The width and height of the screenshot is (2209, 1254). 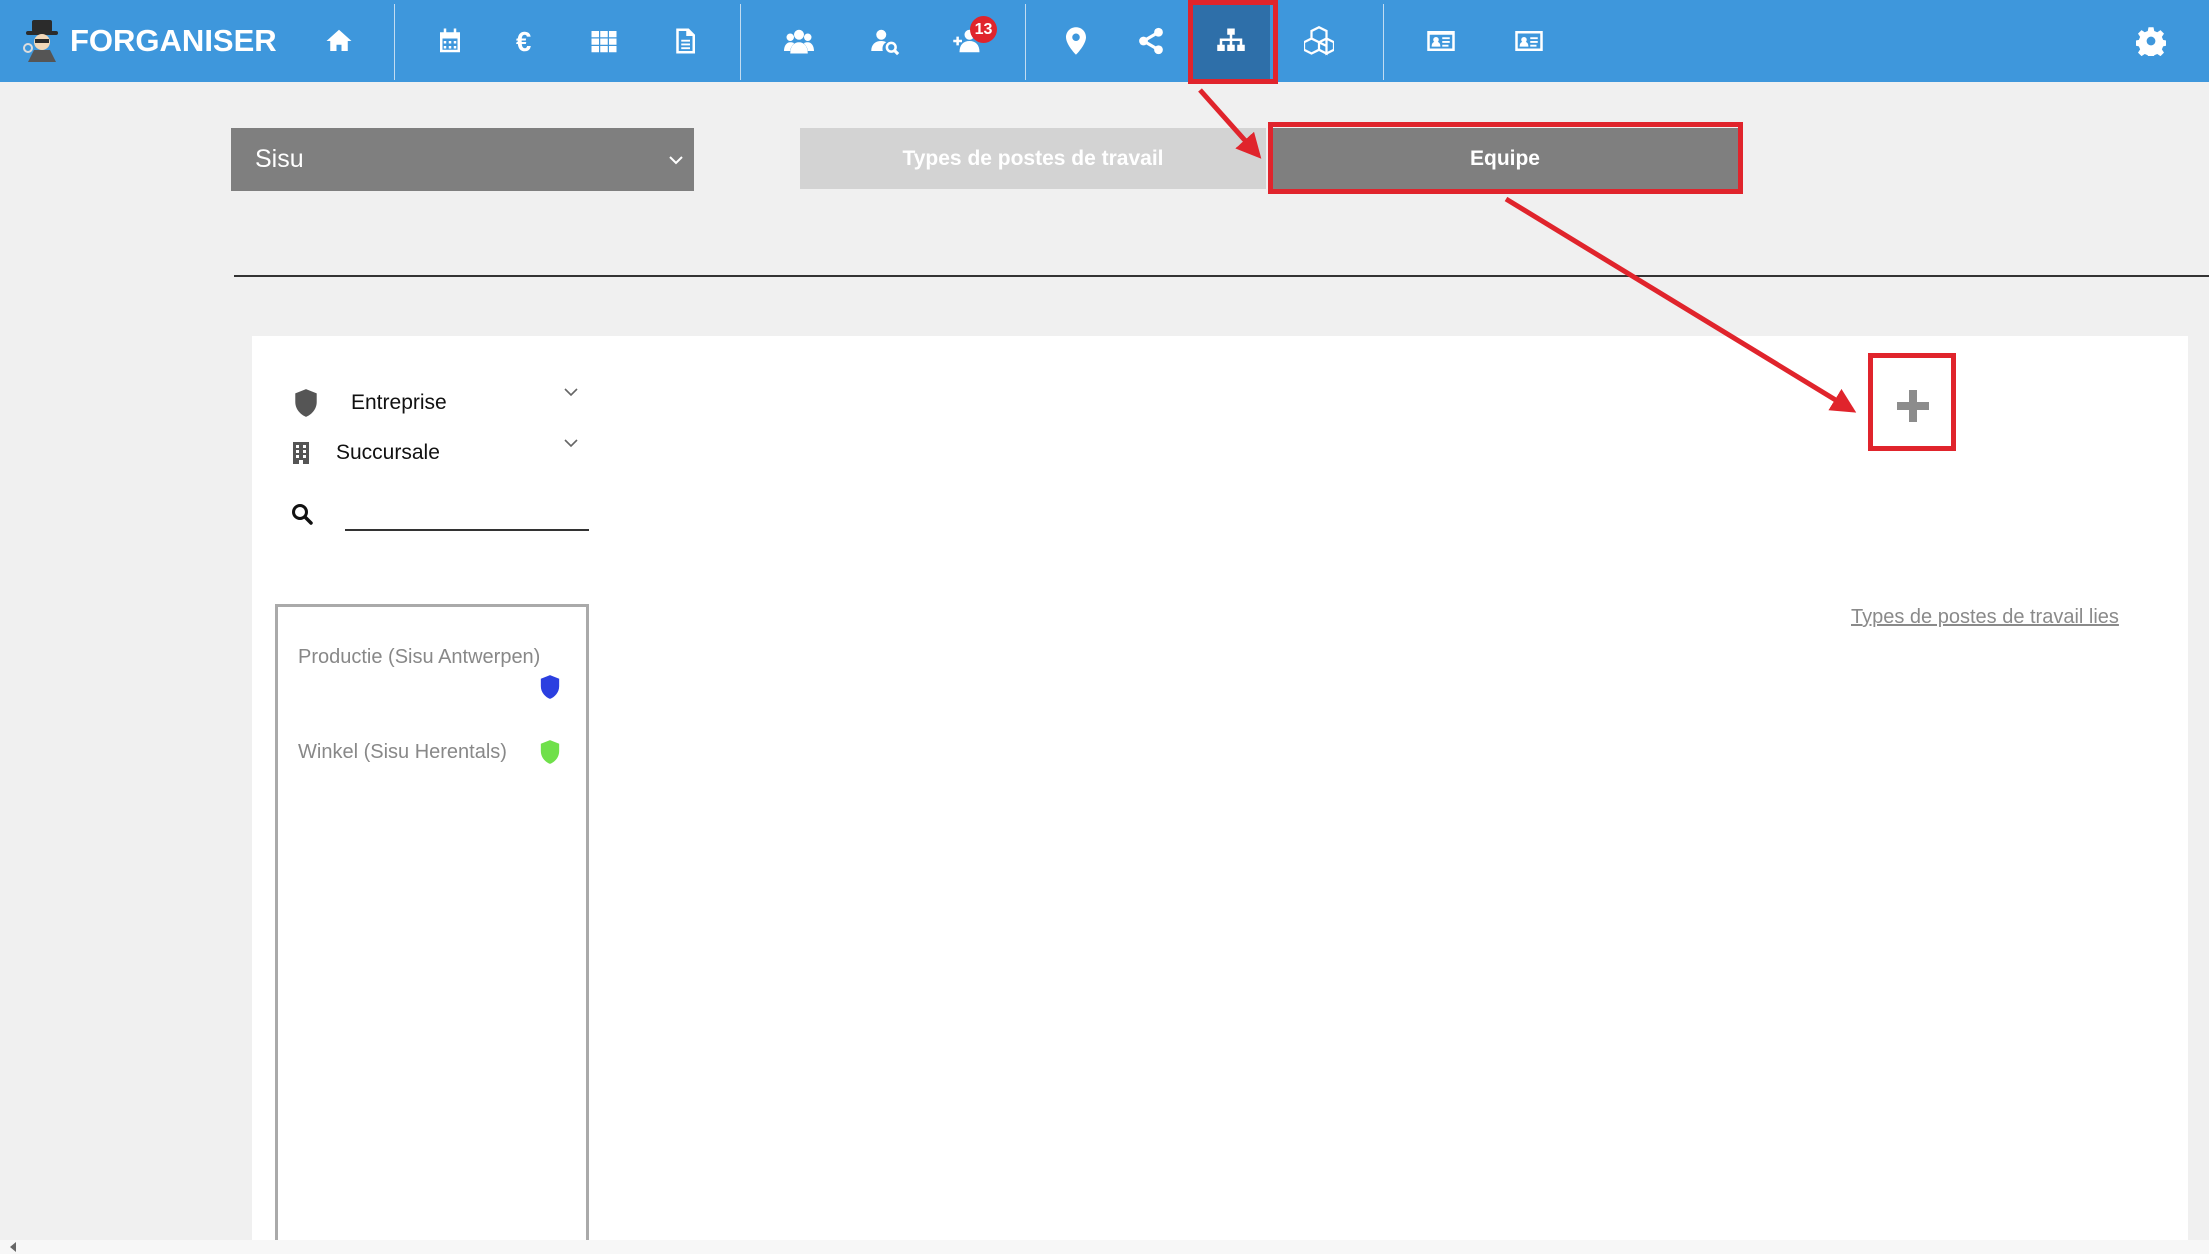 I want to click on nav-id-card, so click(x=1441, y=41).